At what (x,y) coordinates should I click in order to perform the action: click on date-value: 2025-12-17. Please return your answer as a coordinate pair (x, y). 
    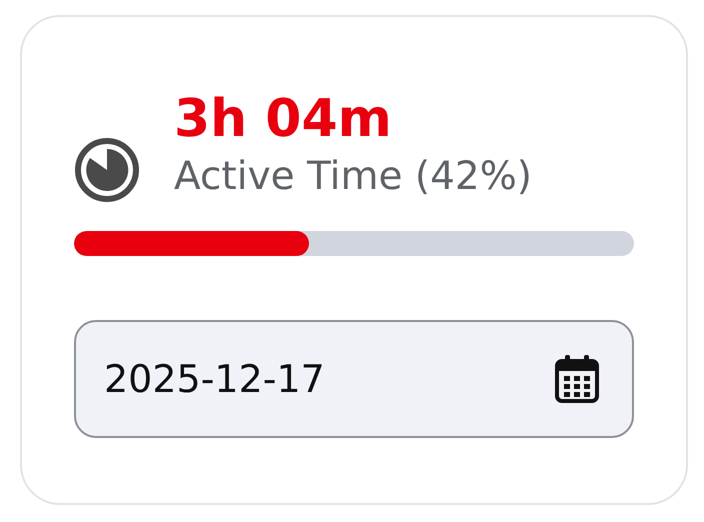
    Looking at the image, I should click on (214, 379).